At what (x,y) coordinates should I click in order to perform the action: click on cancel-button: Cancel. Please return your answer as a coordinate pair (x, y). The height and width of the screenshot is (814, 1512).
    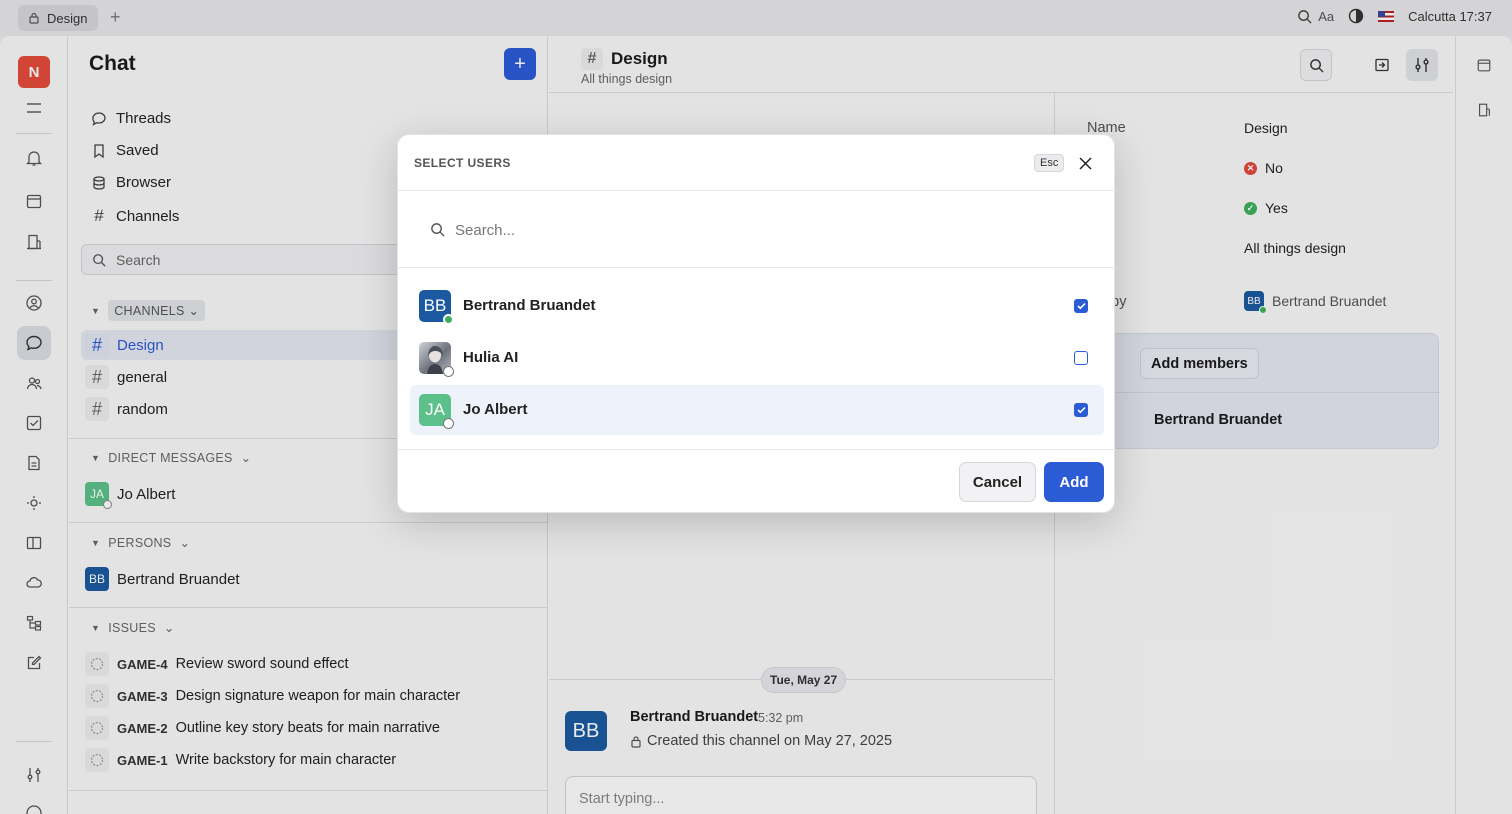
    Looking at the image, I should click on (997, 482).